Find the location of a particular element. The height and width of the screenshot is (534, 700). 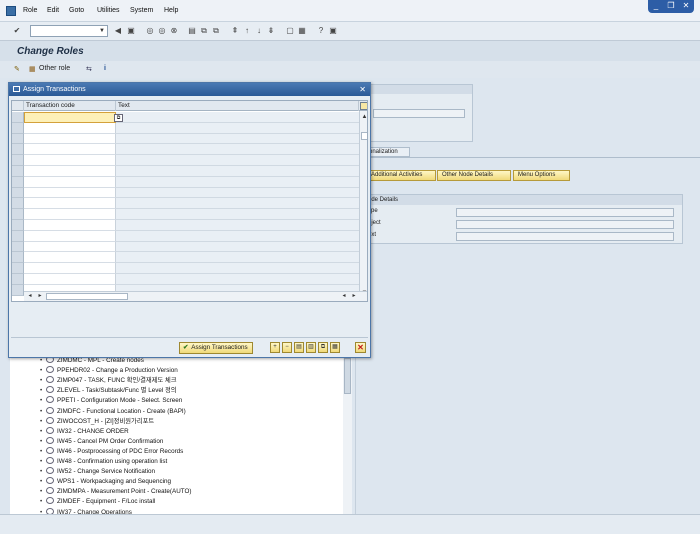

menu-goto: Goto is located at coordinates (76, 10).